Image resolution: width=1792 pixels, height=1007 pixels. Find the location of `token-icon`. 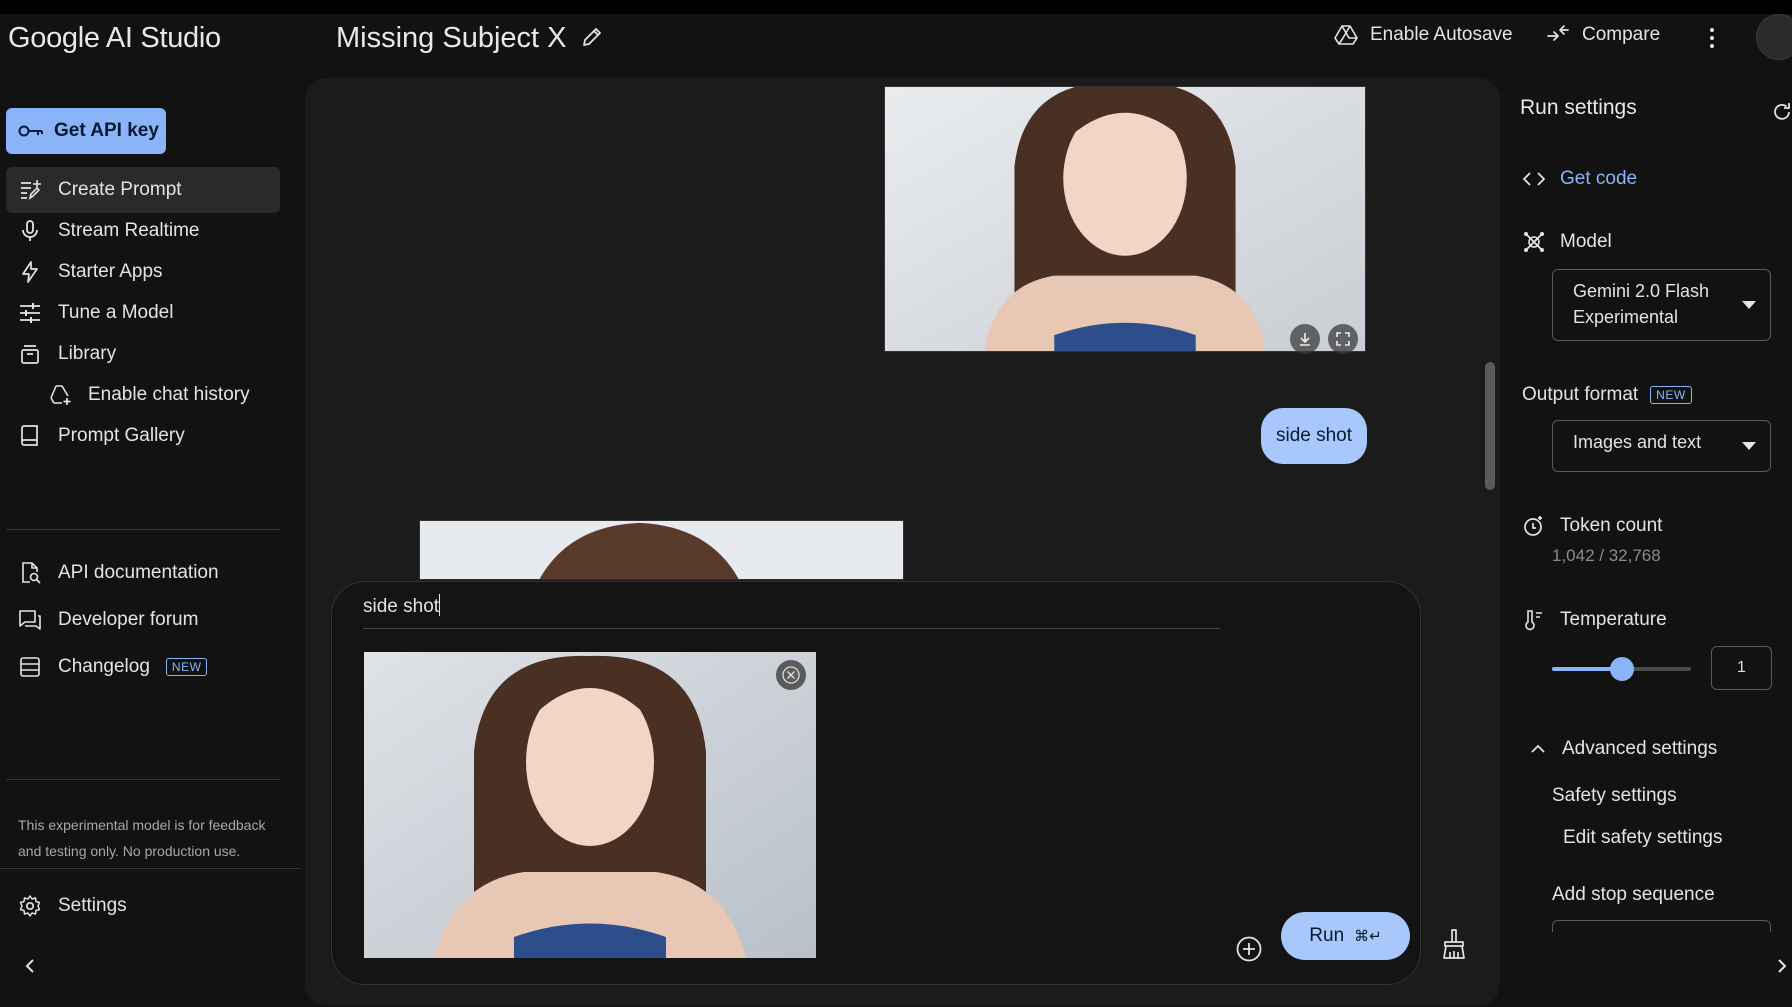

token-icon is located at coordinates (1533, 526).